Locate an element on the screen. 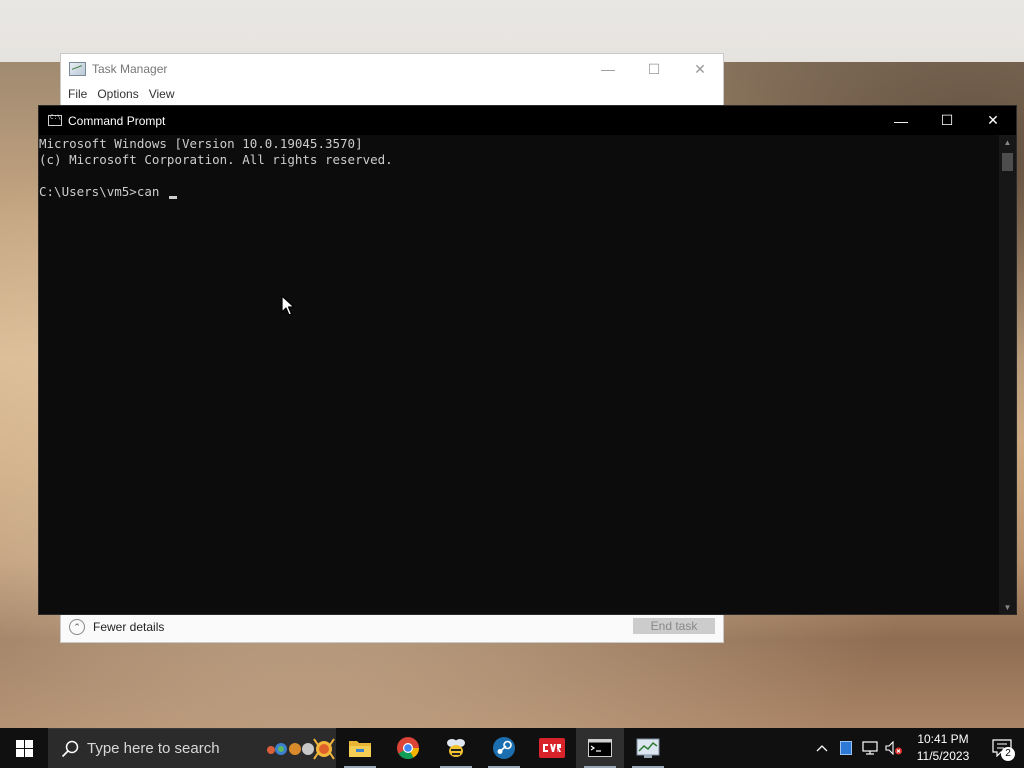 This screenshot has width=1024, height=768. taskbar-file-explorer is located at coordinates (360, 748).